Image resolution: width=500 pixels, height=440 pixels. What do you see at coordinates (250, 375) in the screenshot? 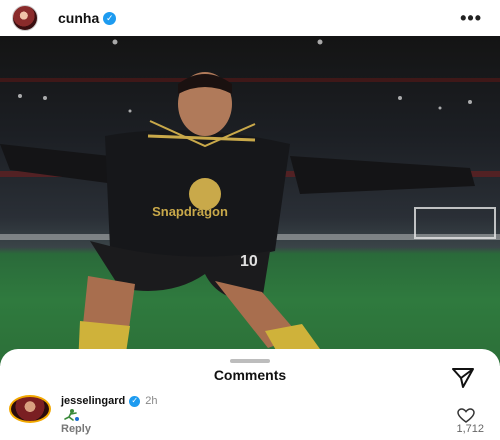
I see `comments-title: Comments` at bounding box center [250, 375].